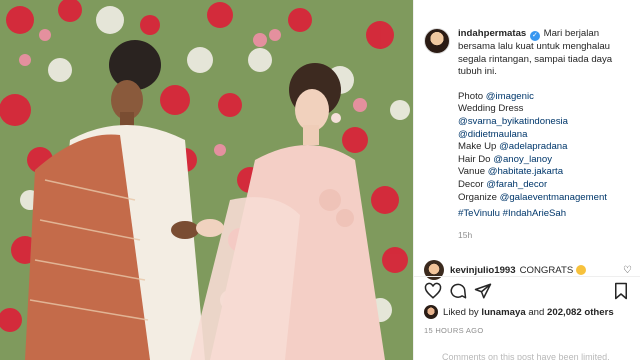 The height and width of the screenshot is (360, 640). I want to click on credit-line: Vanue @habitate.jakarta, so click(511, 172).